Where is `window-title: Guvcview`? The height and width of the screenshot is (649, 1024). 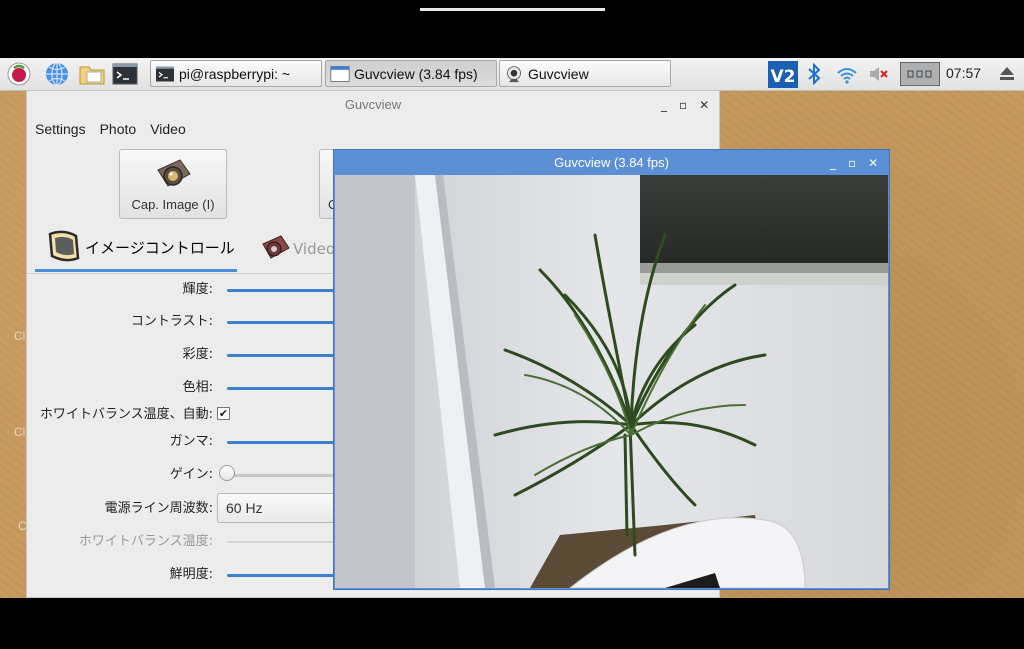 window-title: Guvcview is located at coordinates (373, 104).